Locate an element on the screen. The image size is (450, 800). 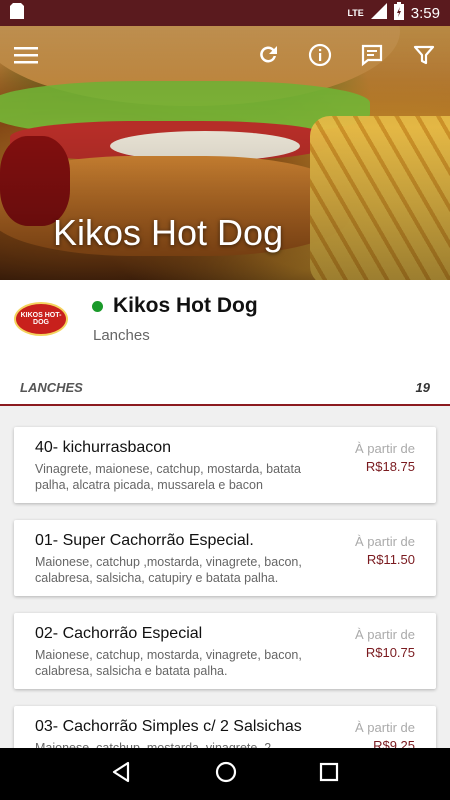
sd-card-icon is located at coordinates (17, 13).